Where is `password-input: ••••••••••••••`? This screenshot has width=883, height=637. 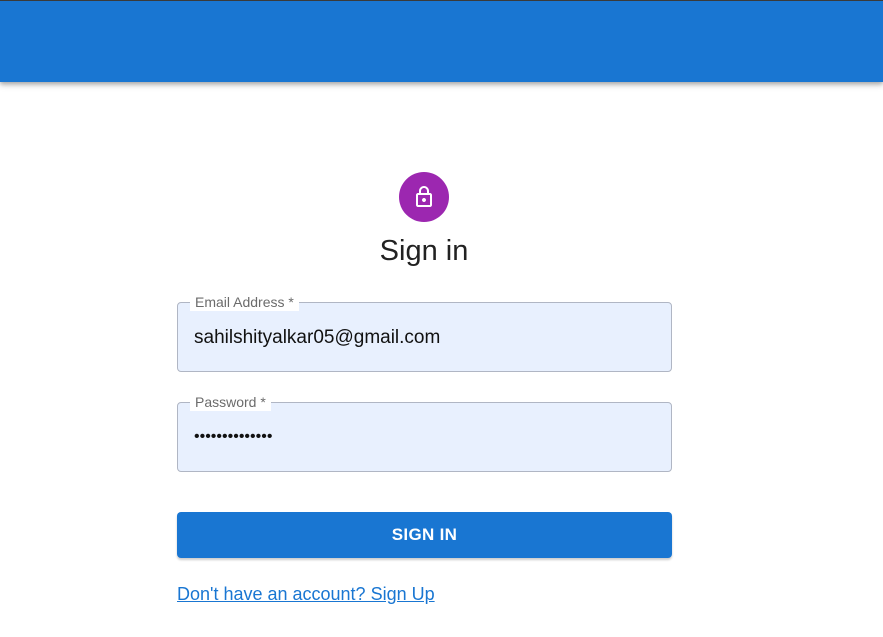
password-input: •••••••••••••• is located at coordinates (233, 437).